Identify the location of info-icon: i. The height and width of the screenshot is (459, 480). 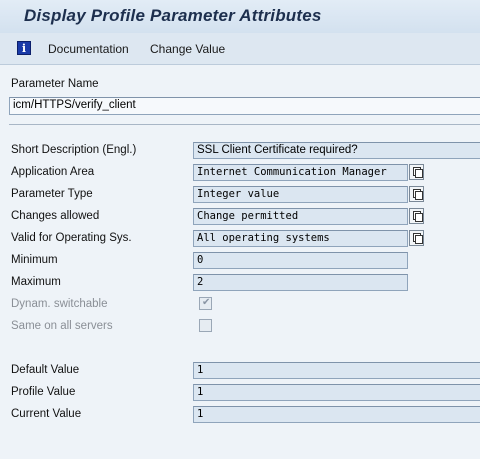
(24, 48).